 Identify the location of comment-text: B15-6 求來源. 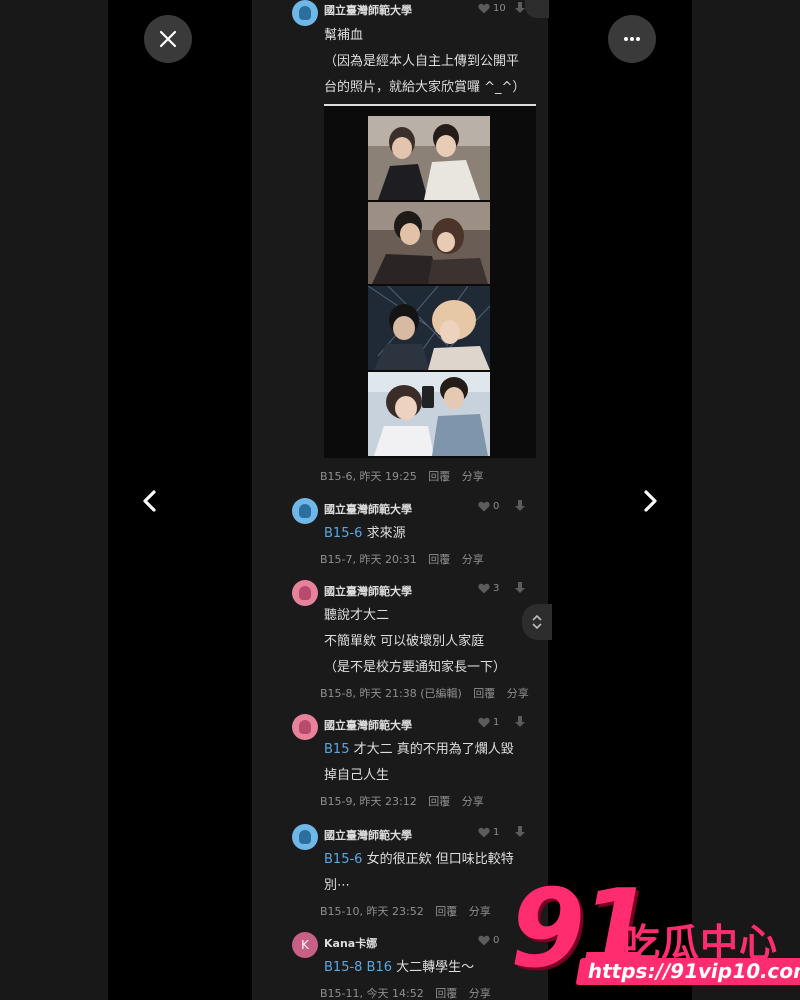
(365, 533).